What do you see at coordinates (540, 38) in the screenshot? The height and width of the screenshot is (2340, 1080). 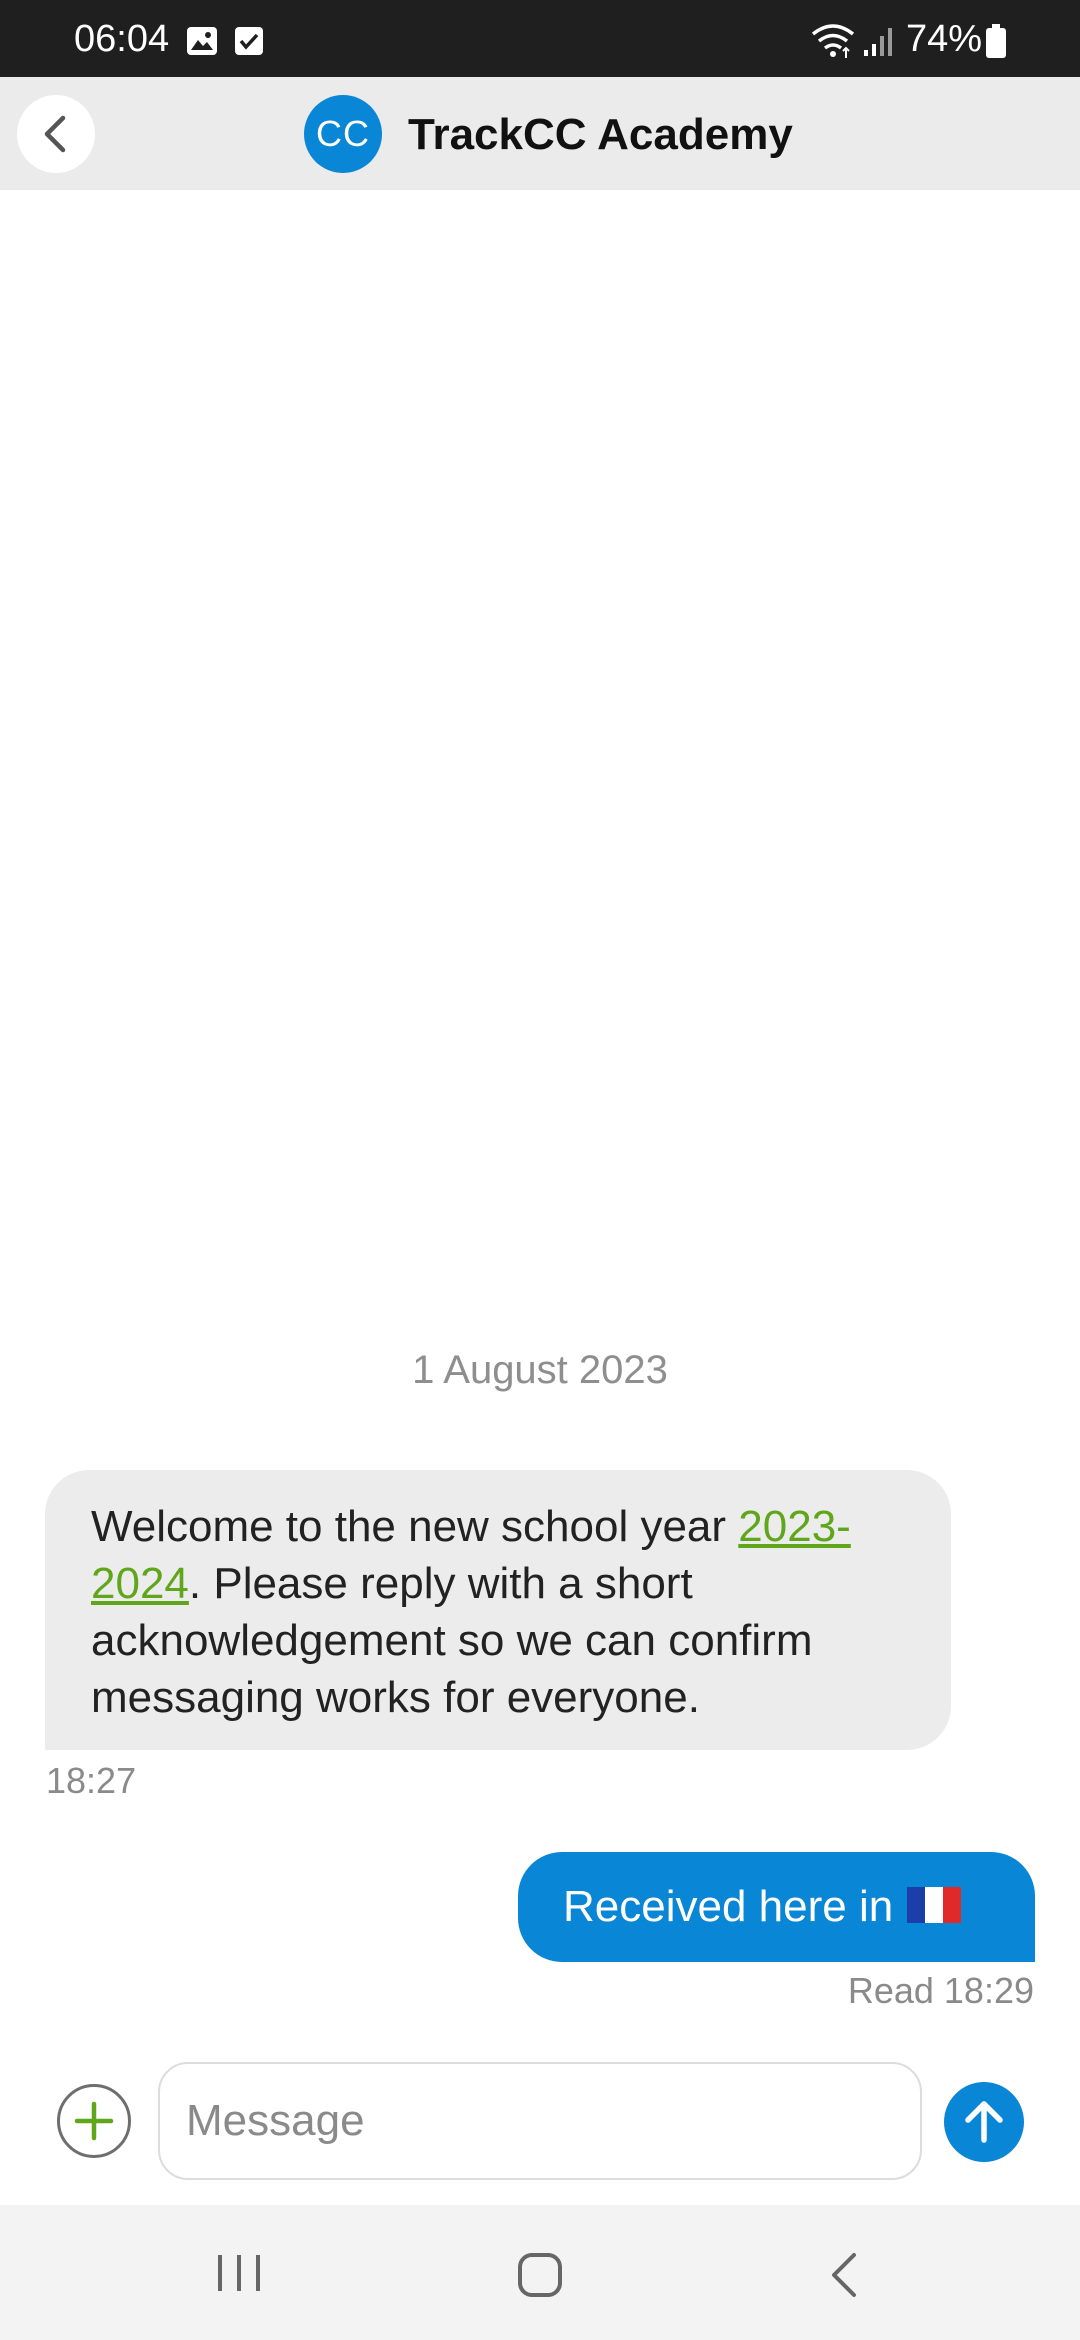 I see `status-bar: 06:04 74%` at bounding box center [540, 38].